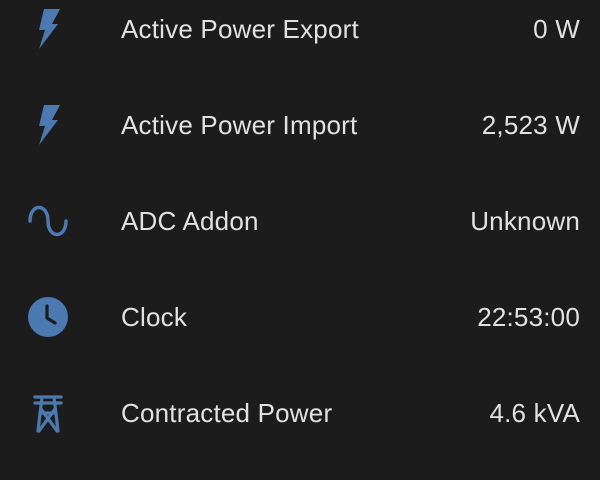  Describe the element at coordinates (48, 221) in the screenshot. I see `sine-wave-icon` at that location.